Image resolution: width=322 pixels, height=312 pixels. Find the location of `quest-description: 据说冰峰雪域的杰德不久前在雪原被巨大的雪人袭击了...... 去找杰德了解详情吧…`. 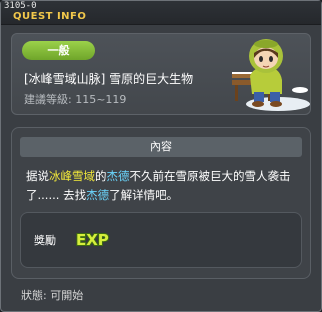

quest-description: 据说冰峰雪域的杰德不久前在雪原被巨大的雪人袭击了...... 去找杰德了解详情吧… is located at coordinates (165, 186).